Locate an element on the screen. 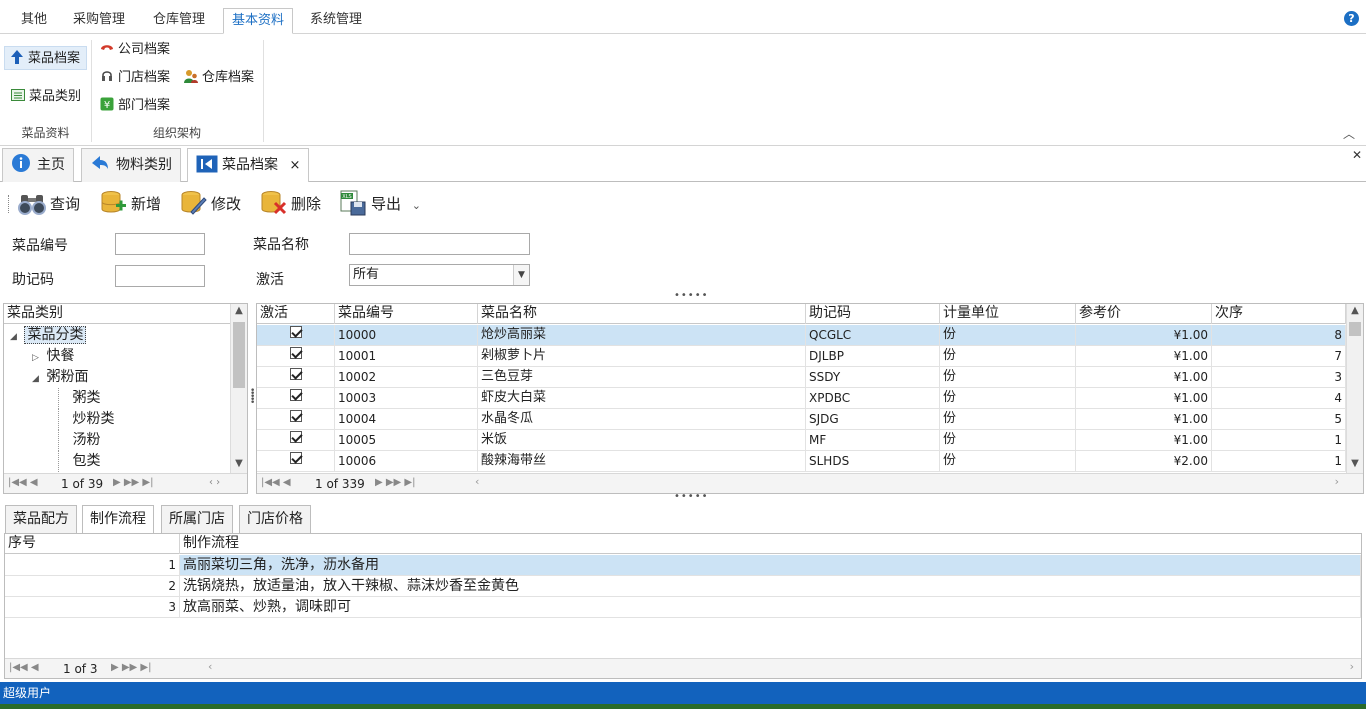 Image resolution: width=1366 pixels, height=709 pixels. table-row: 10002 三色豆芽 SSDY 份 ¥1.00 3 is located at coordinates (801, 377).